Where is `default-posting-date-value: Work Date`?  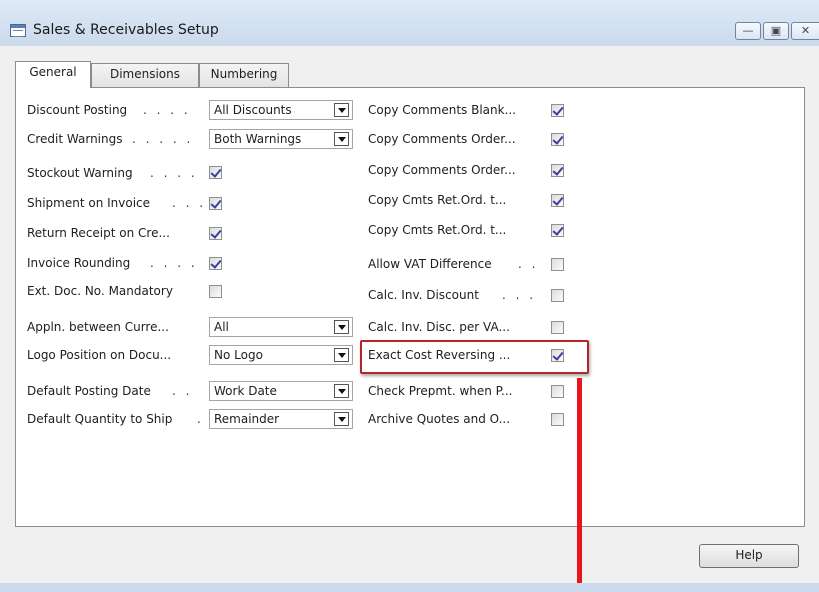
default-posting-date-value: Work Date is located at coordinates (245, 391).